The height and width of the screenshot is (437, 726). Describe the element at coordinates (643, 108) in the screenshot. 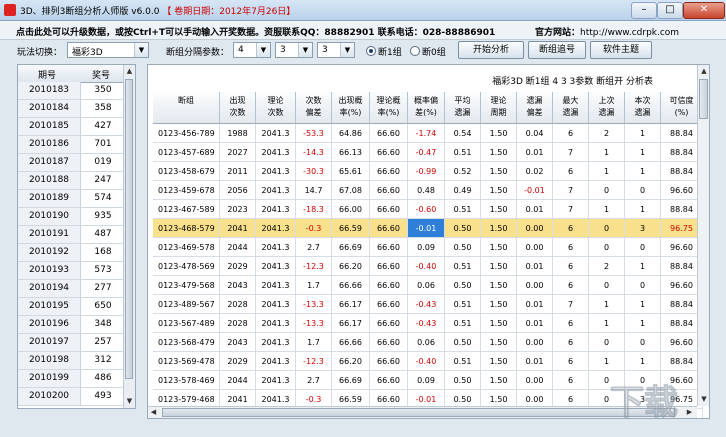

I see `column-header: 本次 遗漏` at that location.